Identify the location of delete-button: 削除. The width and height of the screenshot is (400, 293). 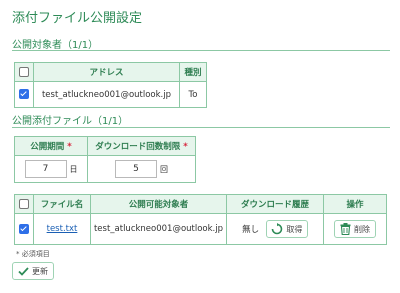
(355, 229).